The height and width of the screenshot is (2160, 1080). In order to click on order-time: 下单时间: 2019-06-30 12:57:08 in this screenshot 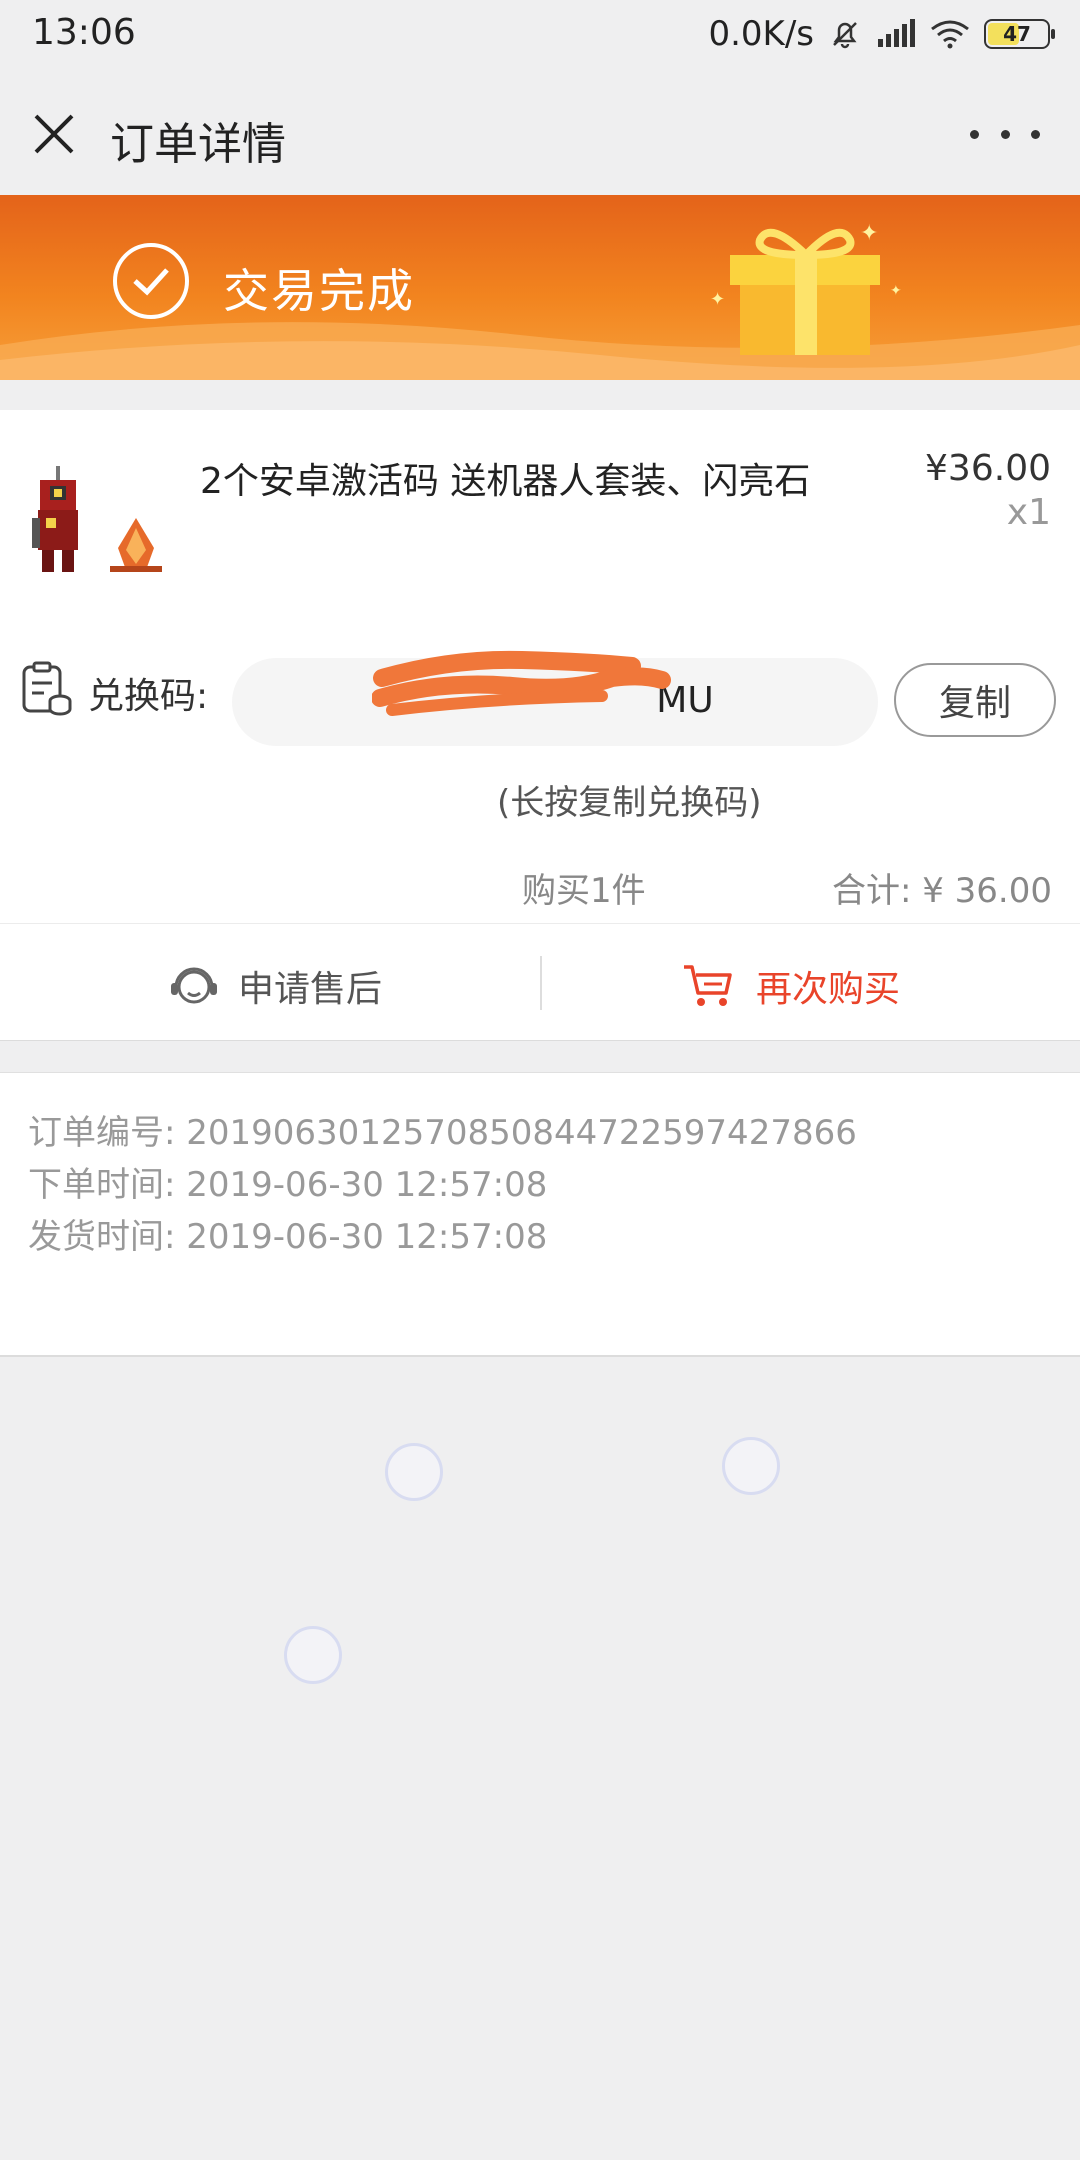, I will do `click(288, 1185)`.